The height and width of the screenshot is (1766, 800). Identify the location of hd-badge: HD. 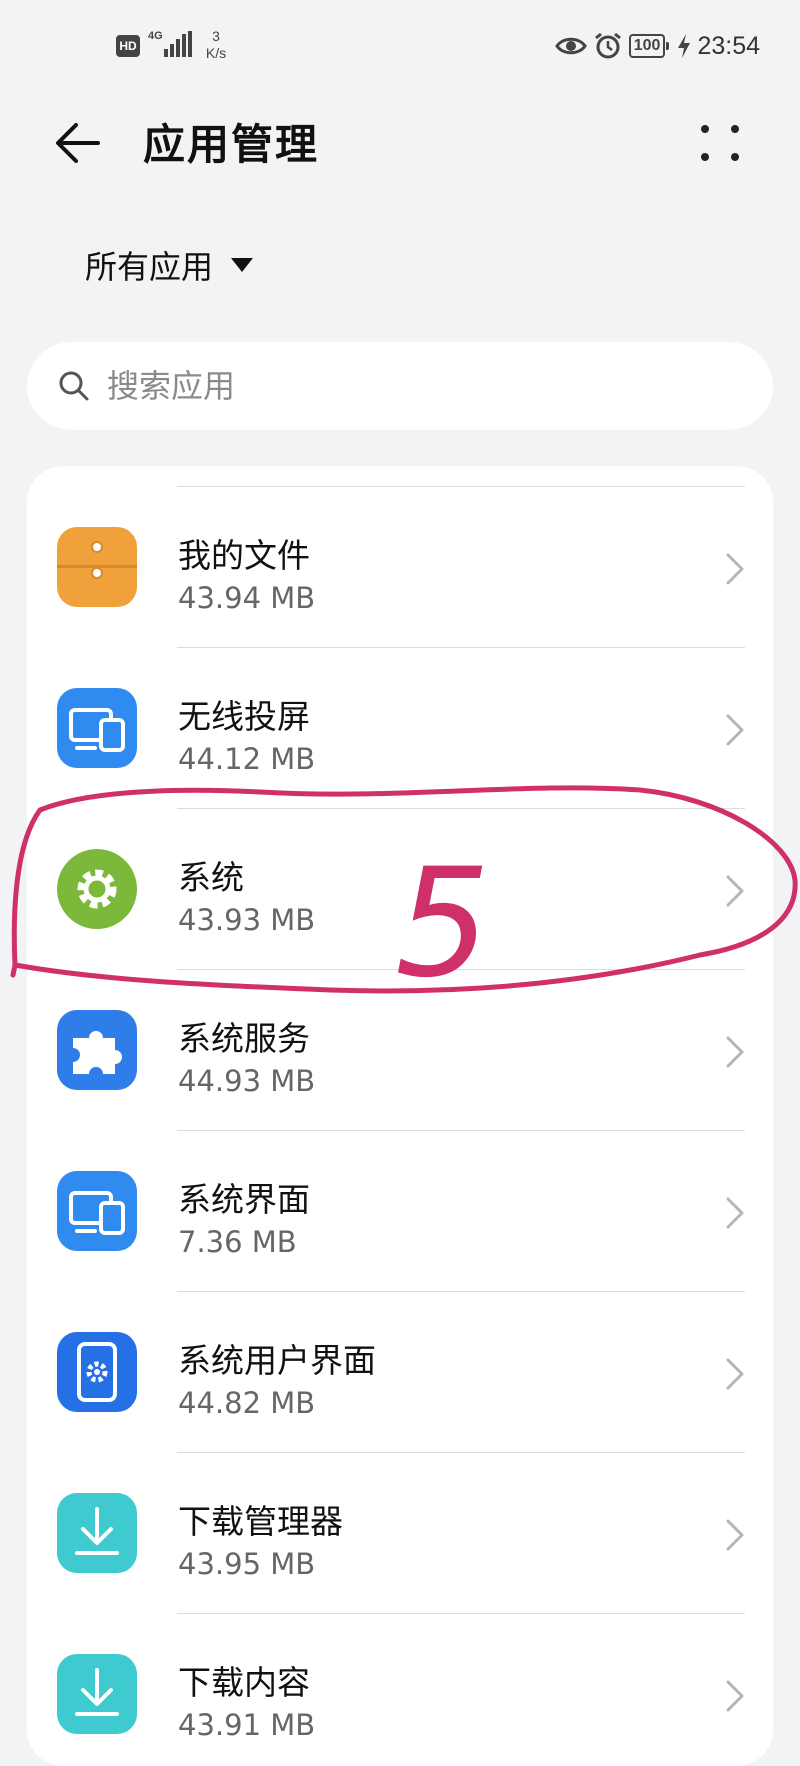
(128, 46).